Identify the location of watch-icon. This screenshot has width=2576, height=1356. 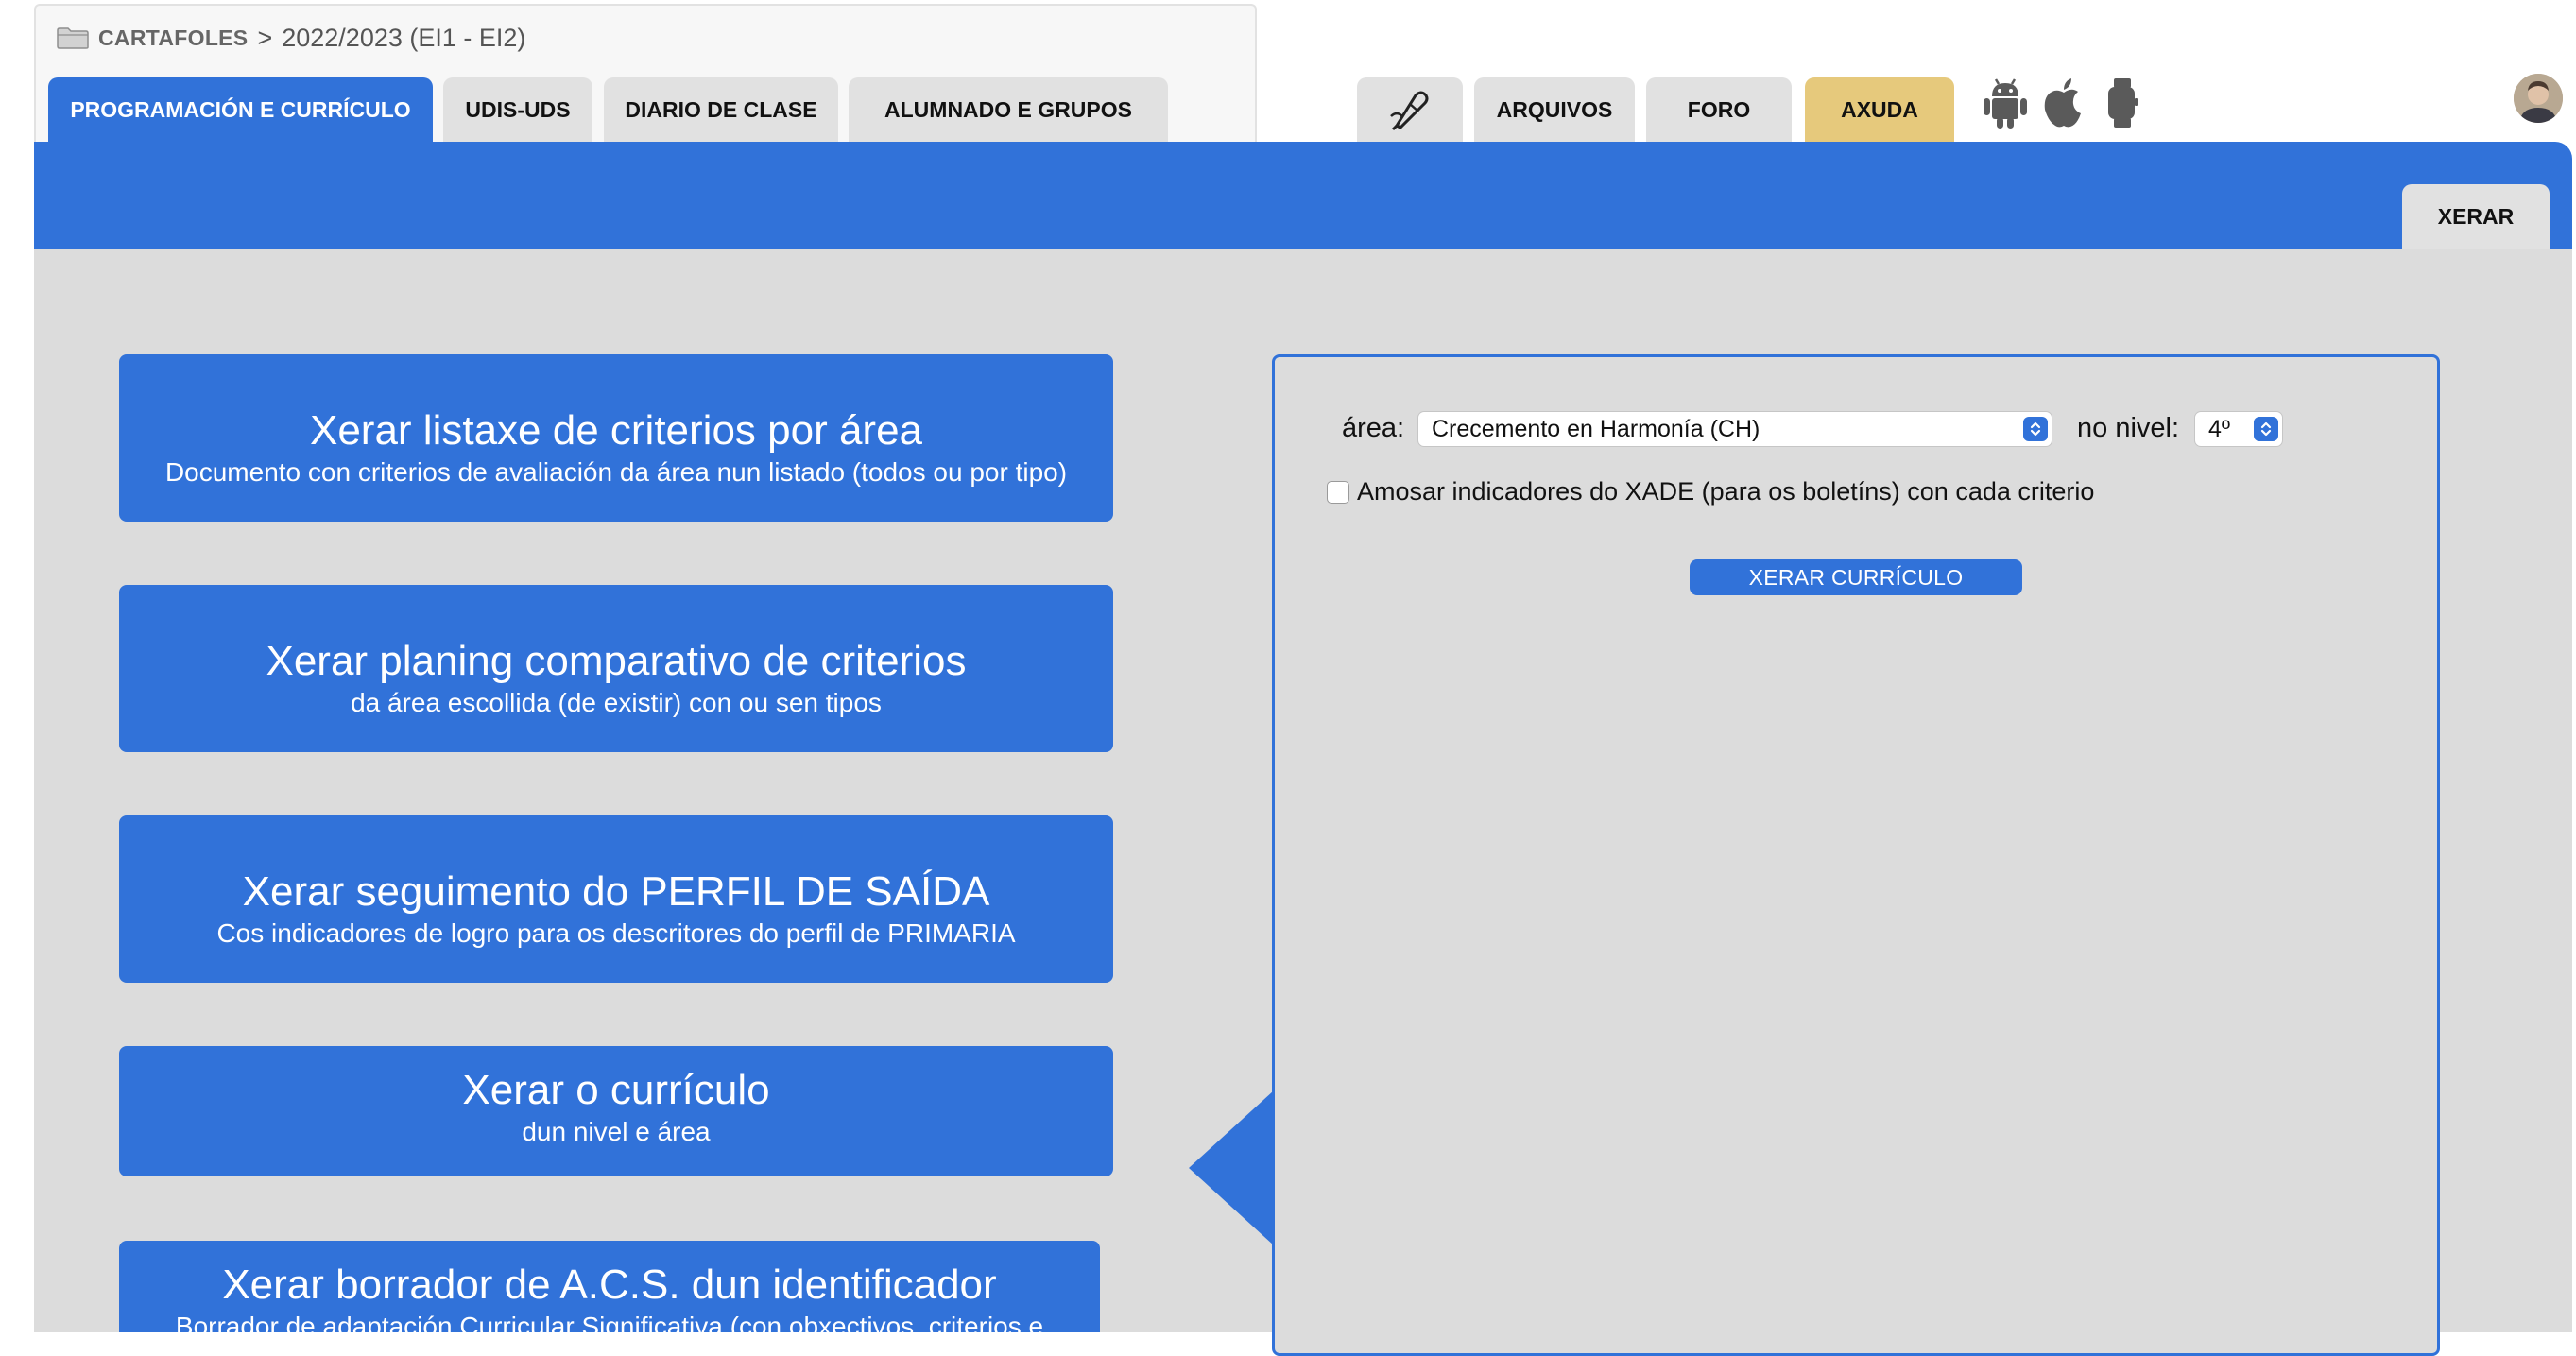
(2122, 103).